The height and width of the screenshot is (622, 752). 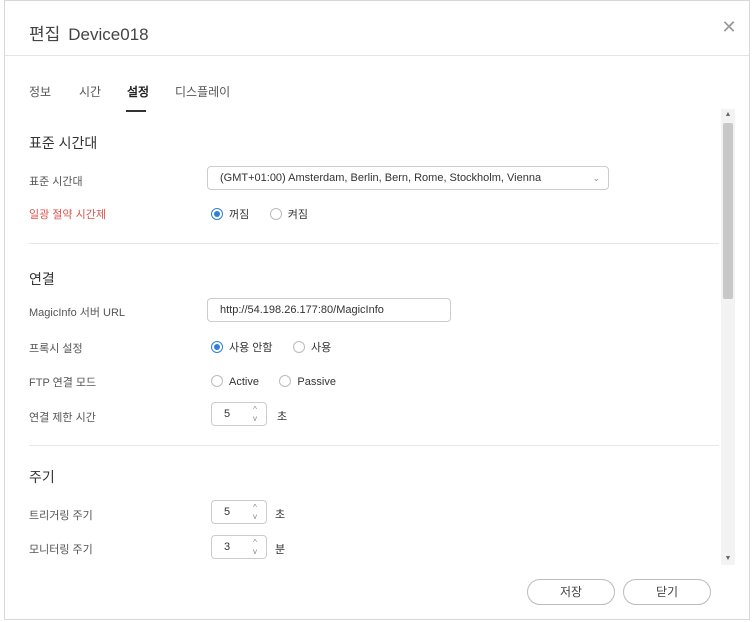 What do you see at coordinates (202, 91) in the screenshot?
I see `tab-display: 디스플레이` at bounding box center [202, 91].